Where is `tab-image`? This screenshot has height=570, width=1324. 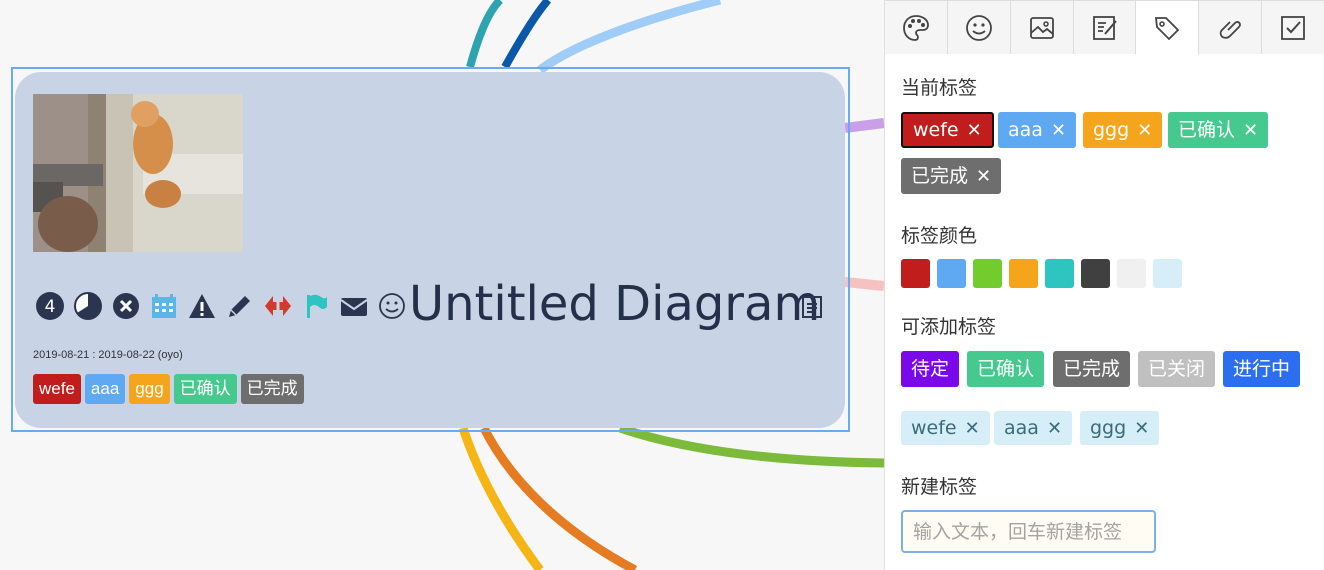
tab-image is located at coordinates (1042, 27).